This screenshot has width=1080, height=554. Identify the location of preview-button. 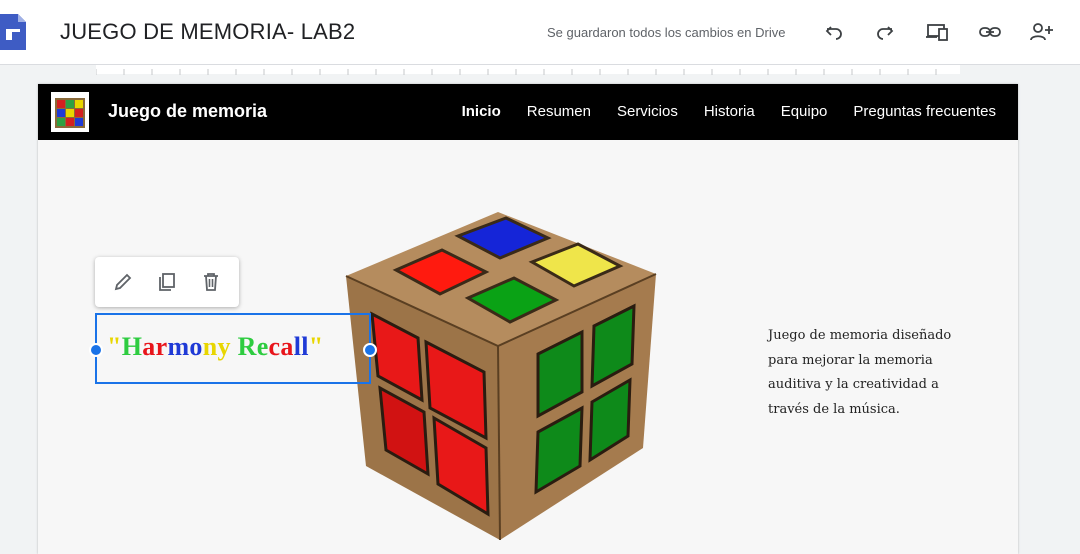
(937, 32).